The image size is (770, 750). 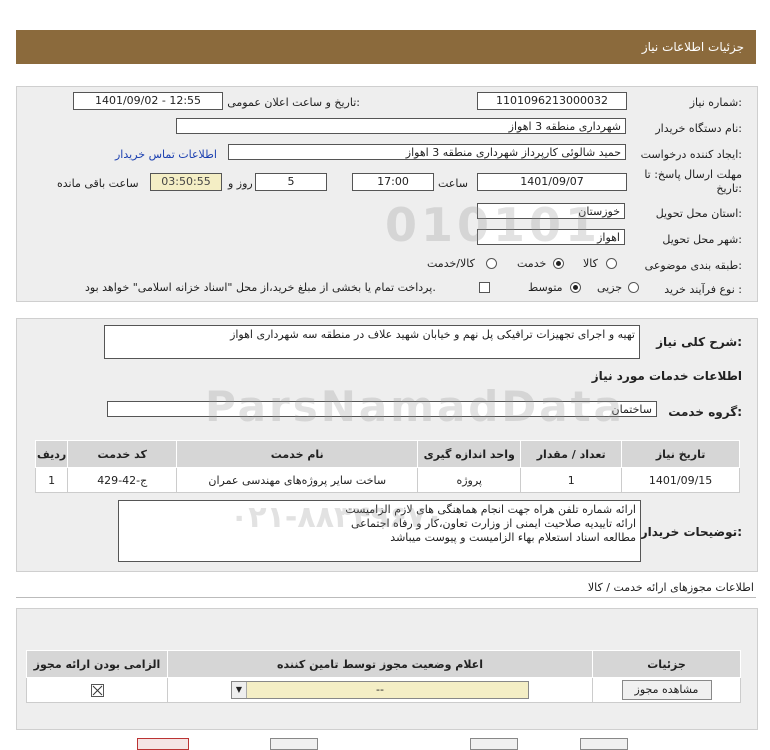 I want to click on province-label: استان محل تحویل:, so click(x=698, y=213).